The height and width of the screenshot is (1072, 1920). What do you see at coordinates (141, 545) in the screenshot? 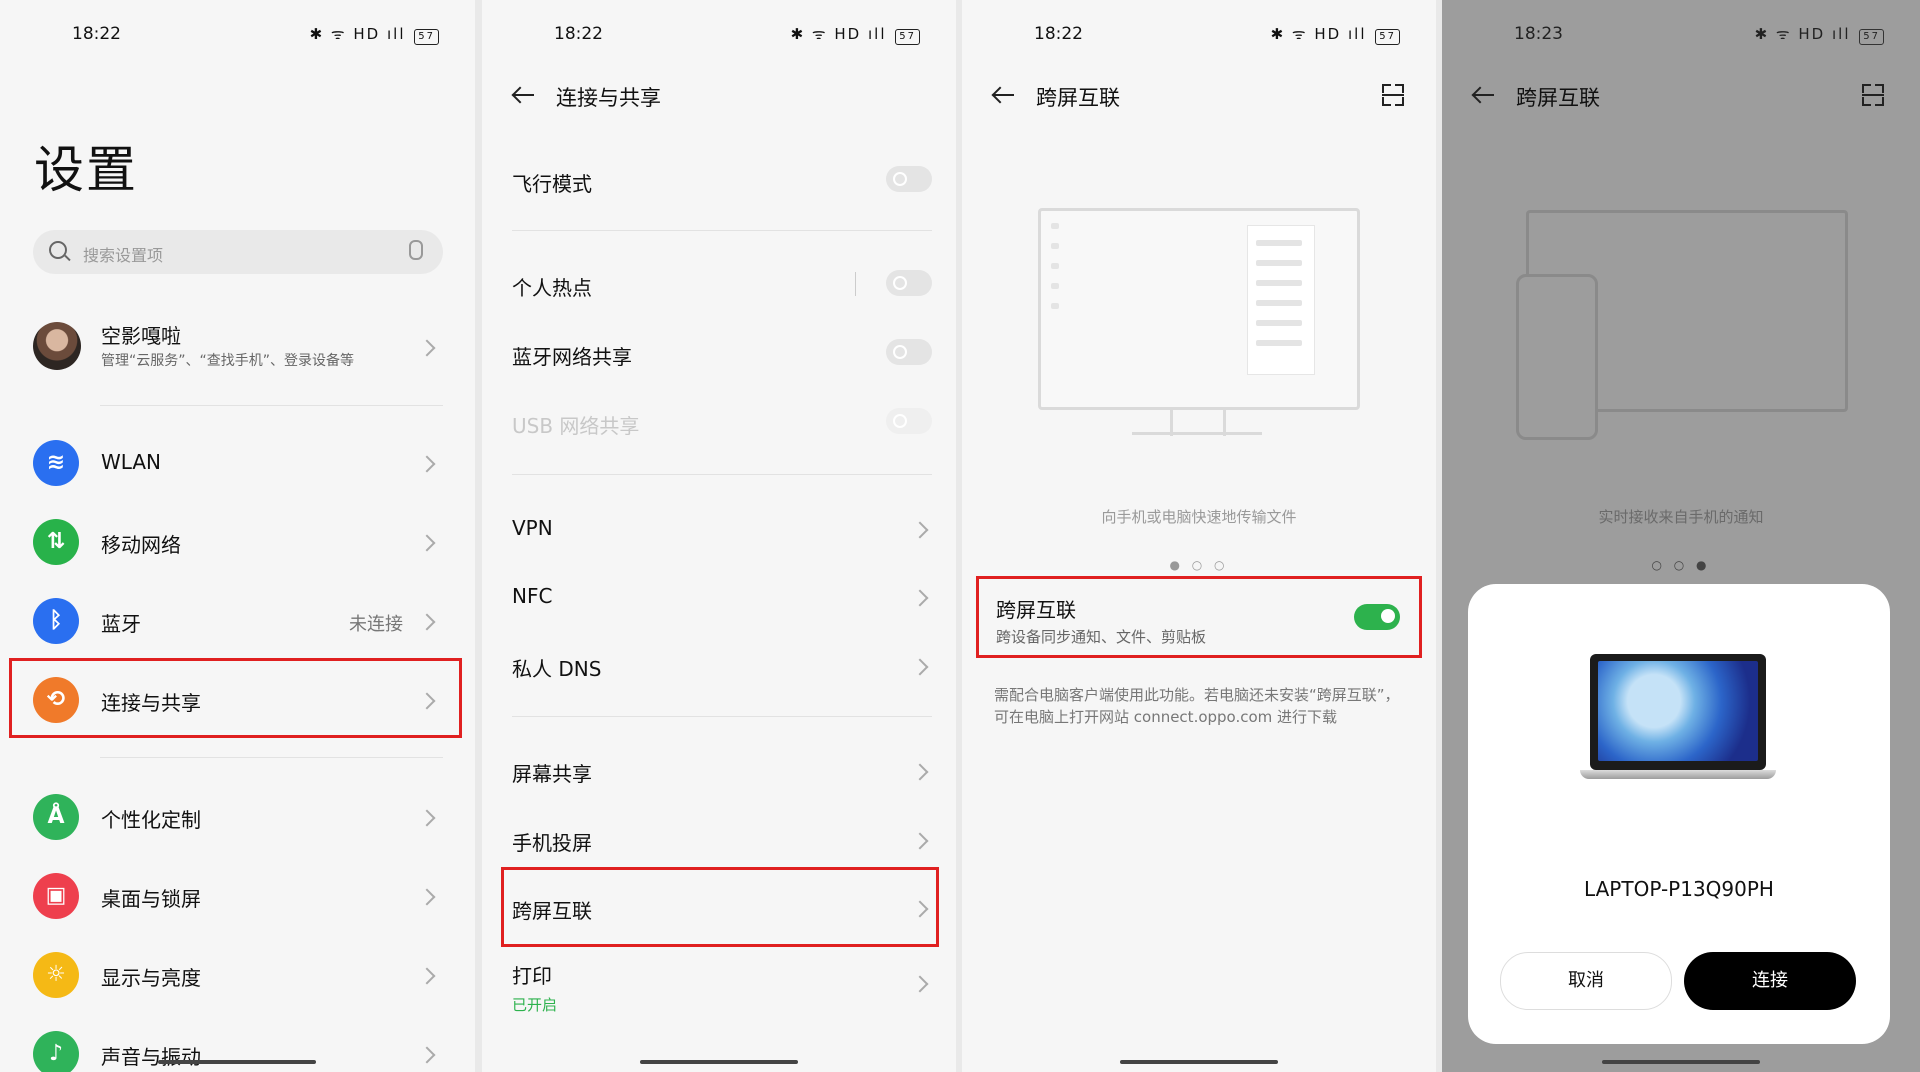
I see `item-label: 移动网络` at bounding box center [141, 545].